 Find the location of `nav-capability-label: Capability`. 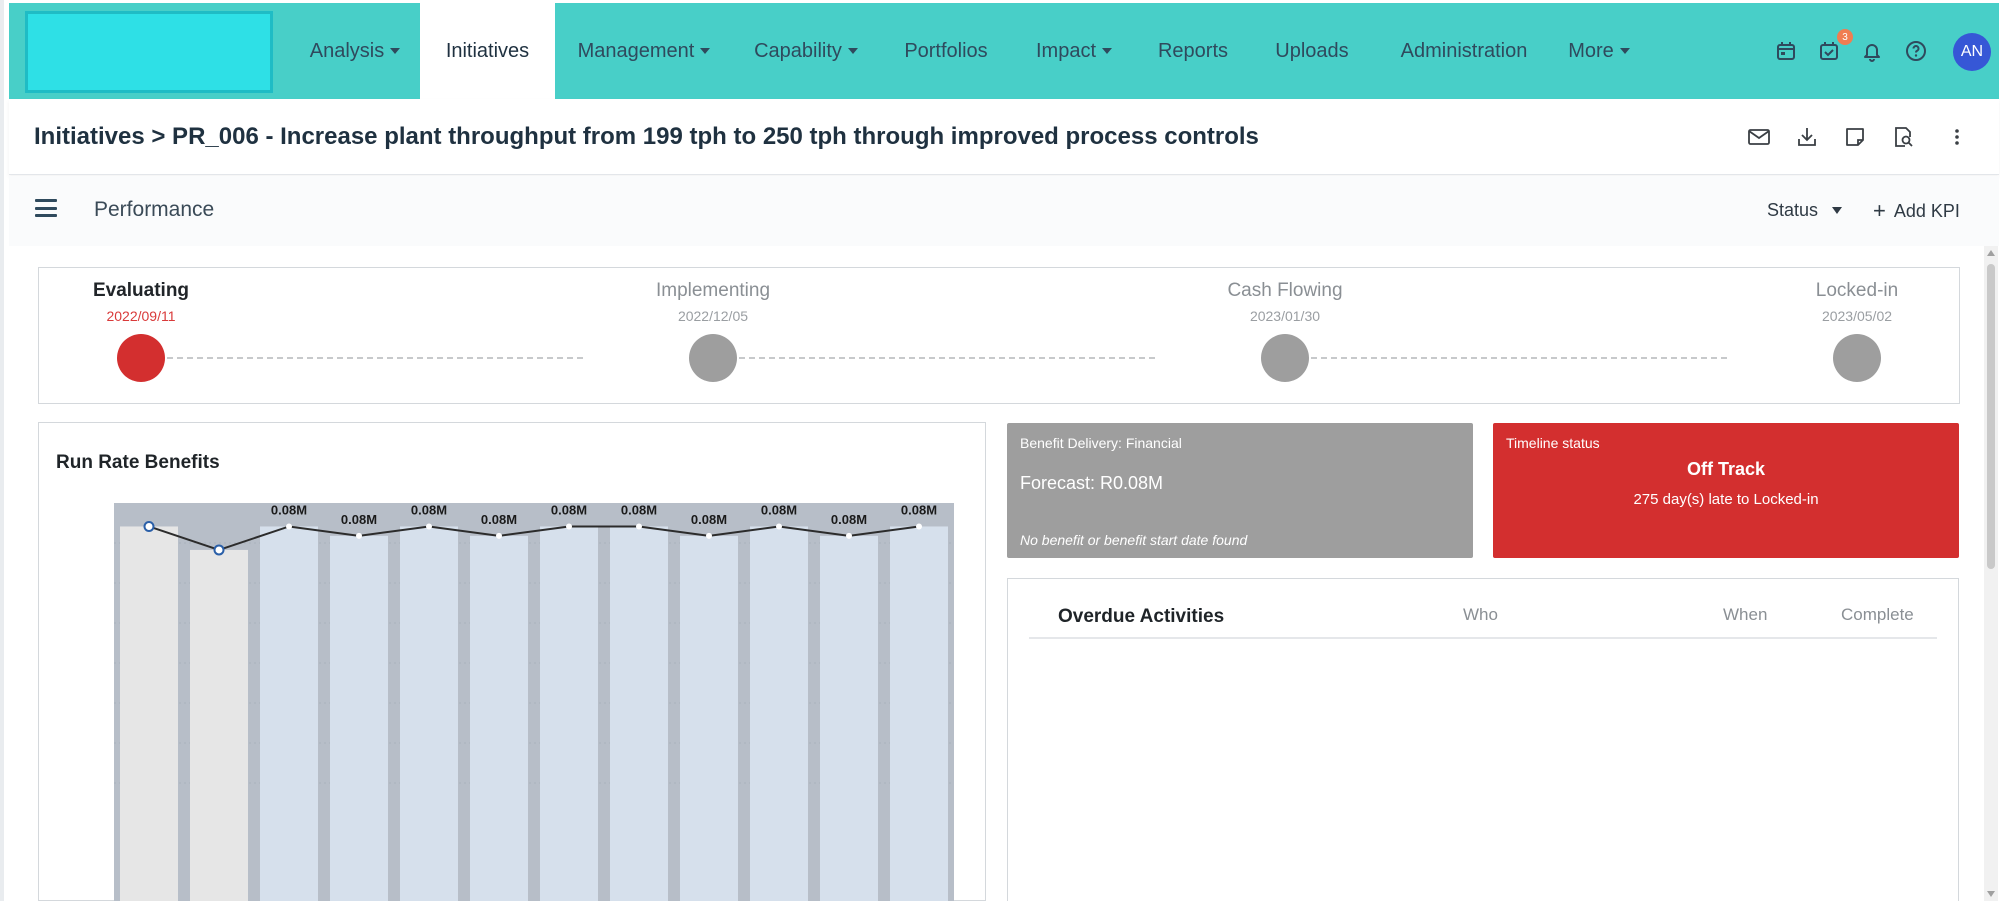

nav-capability-label: Capability is located at coordinates (798, 50).